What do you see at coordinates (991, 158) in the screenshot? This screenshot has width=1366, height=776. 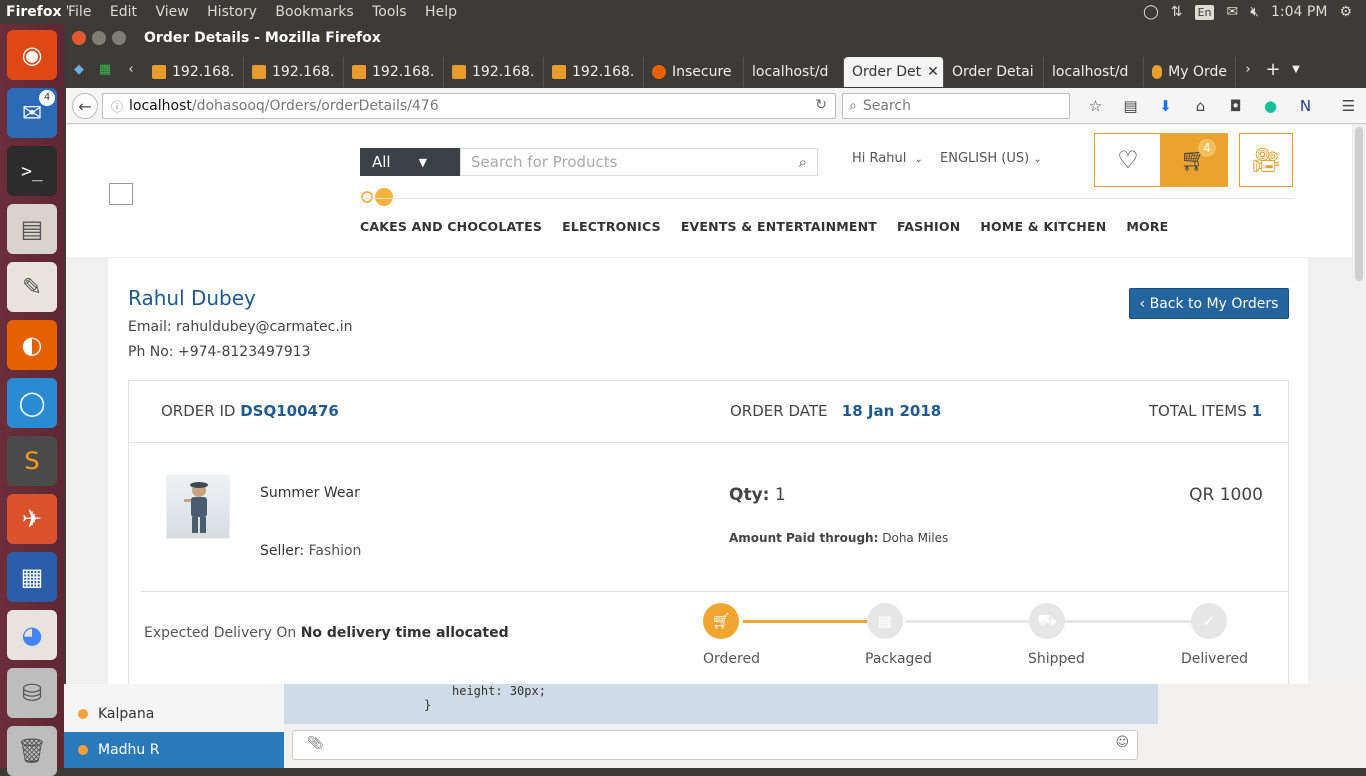 I see `language-select: ENGLISH (US) ⌄` at bounding box center [991, 158].